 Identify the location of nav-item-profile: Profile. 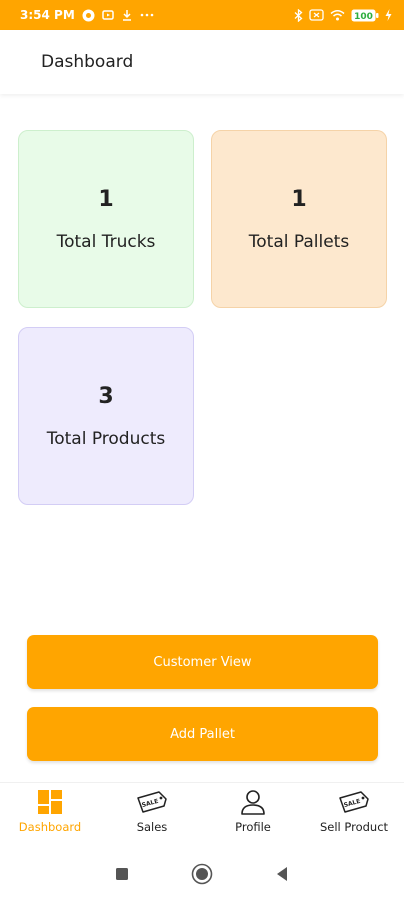
(253, 811).